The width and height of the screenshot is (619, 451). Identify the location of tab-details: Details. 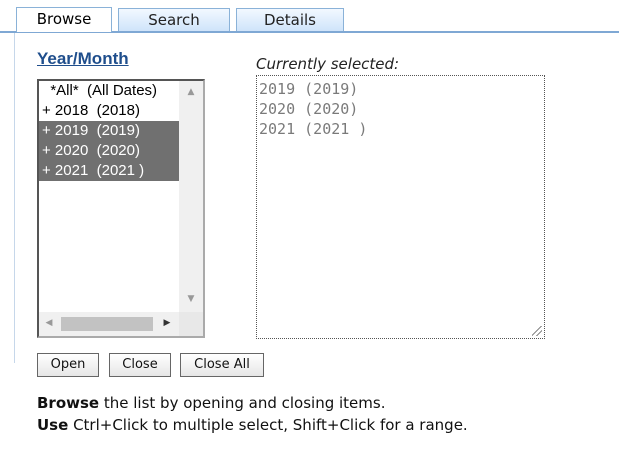
(290, 19).